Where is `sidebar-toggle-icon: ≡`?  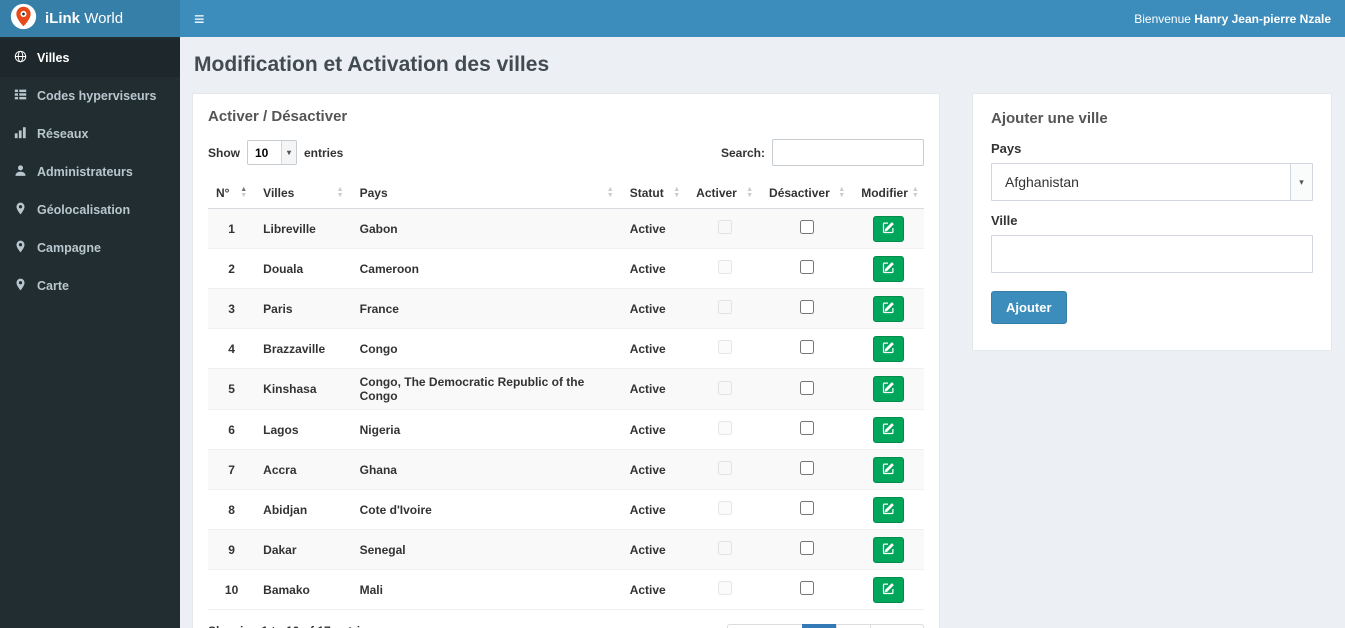 sidebar-toggle-icon: ≡ is located at coordinates (199, 19).